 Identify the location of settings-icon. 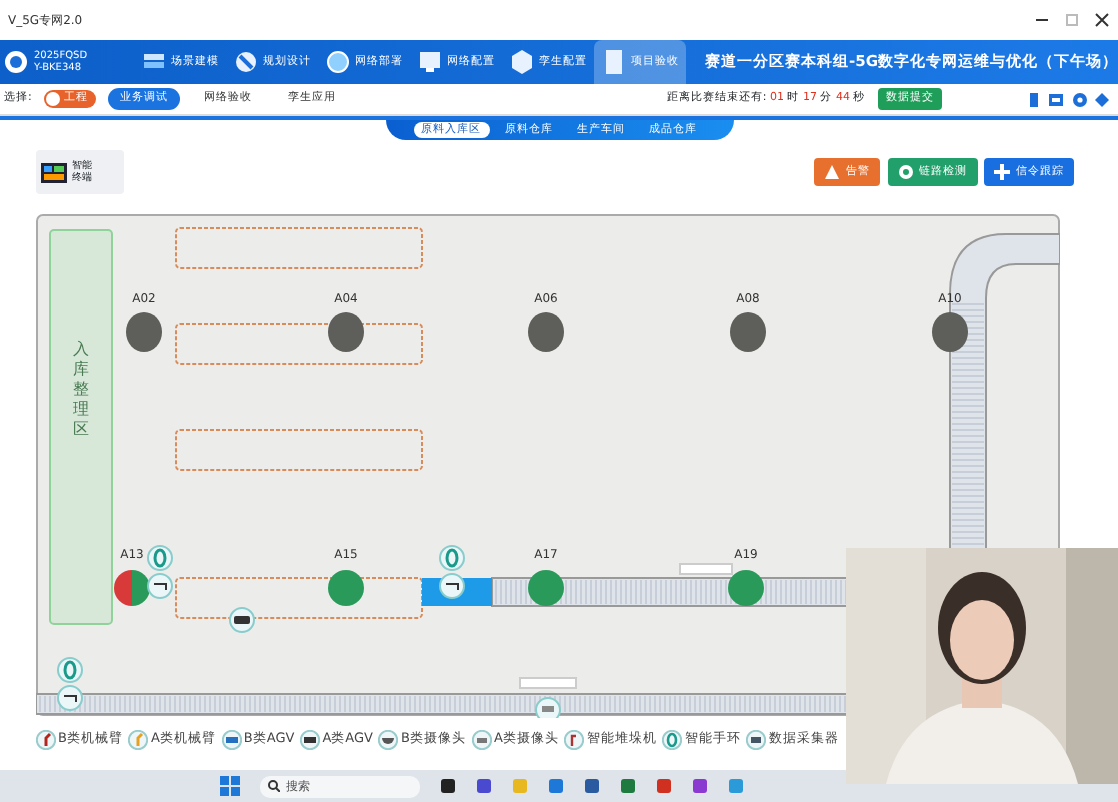
(1079, 99).